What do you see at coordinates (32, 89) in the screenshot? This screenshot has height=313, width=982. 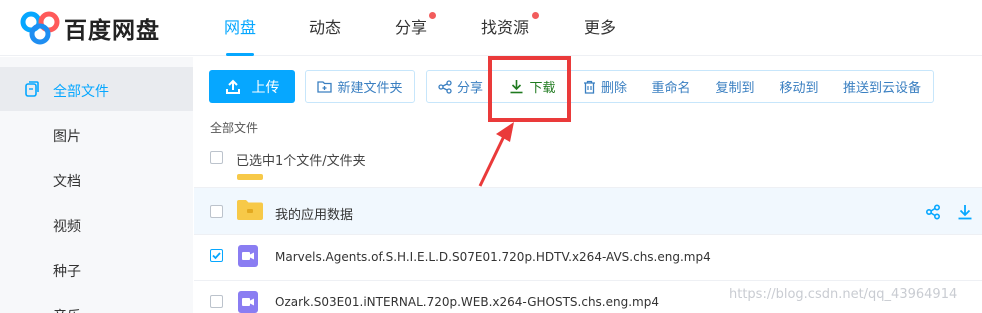 I see `all-files-icon` at bounding box center [32, 89].